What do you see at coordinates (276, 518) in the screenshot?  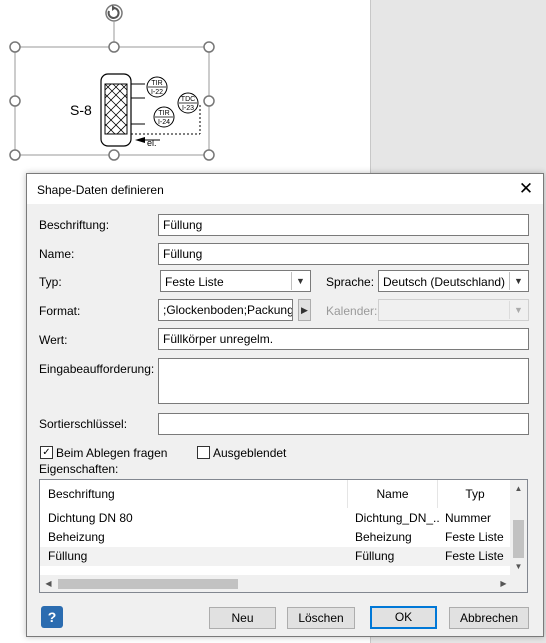 I see `table-row: Dichtung DN 80 Dichtung_DN_... Nummer` at bounding box center [276, 518].